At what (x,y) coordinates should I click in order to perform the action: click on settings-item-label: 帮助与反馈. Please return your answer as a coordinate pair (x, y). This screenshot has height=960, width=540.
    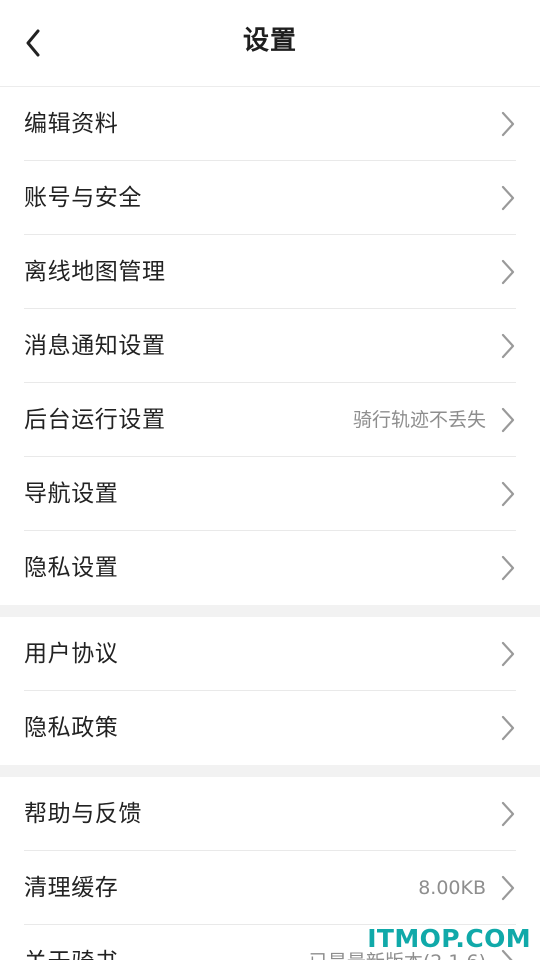
    Looking at the image, I should click on (83, 814).